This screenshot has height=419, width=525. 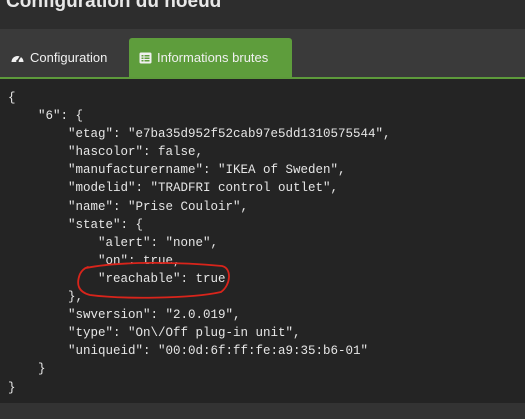 What do you see at coordinates (145, 58) in the screenshot?
I see `list-icon` at bounding box center [145, 58].